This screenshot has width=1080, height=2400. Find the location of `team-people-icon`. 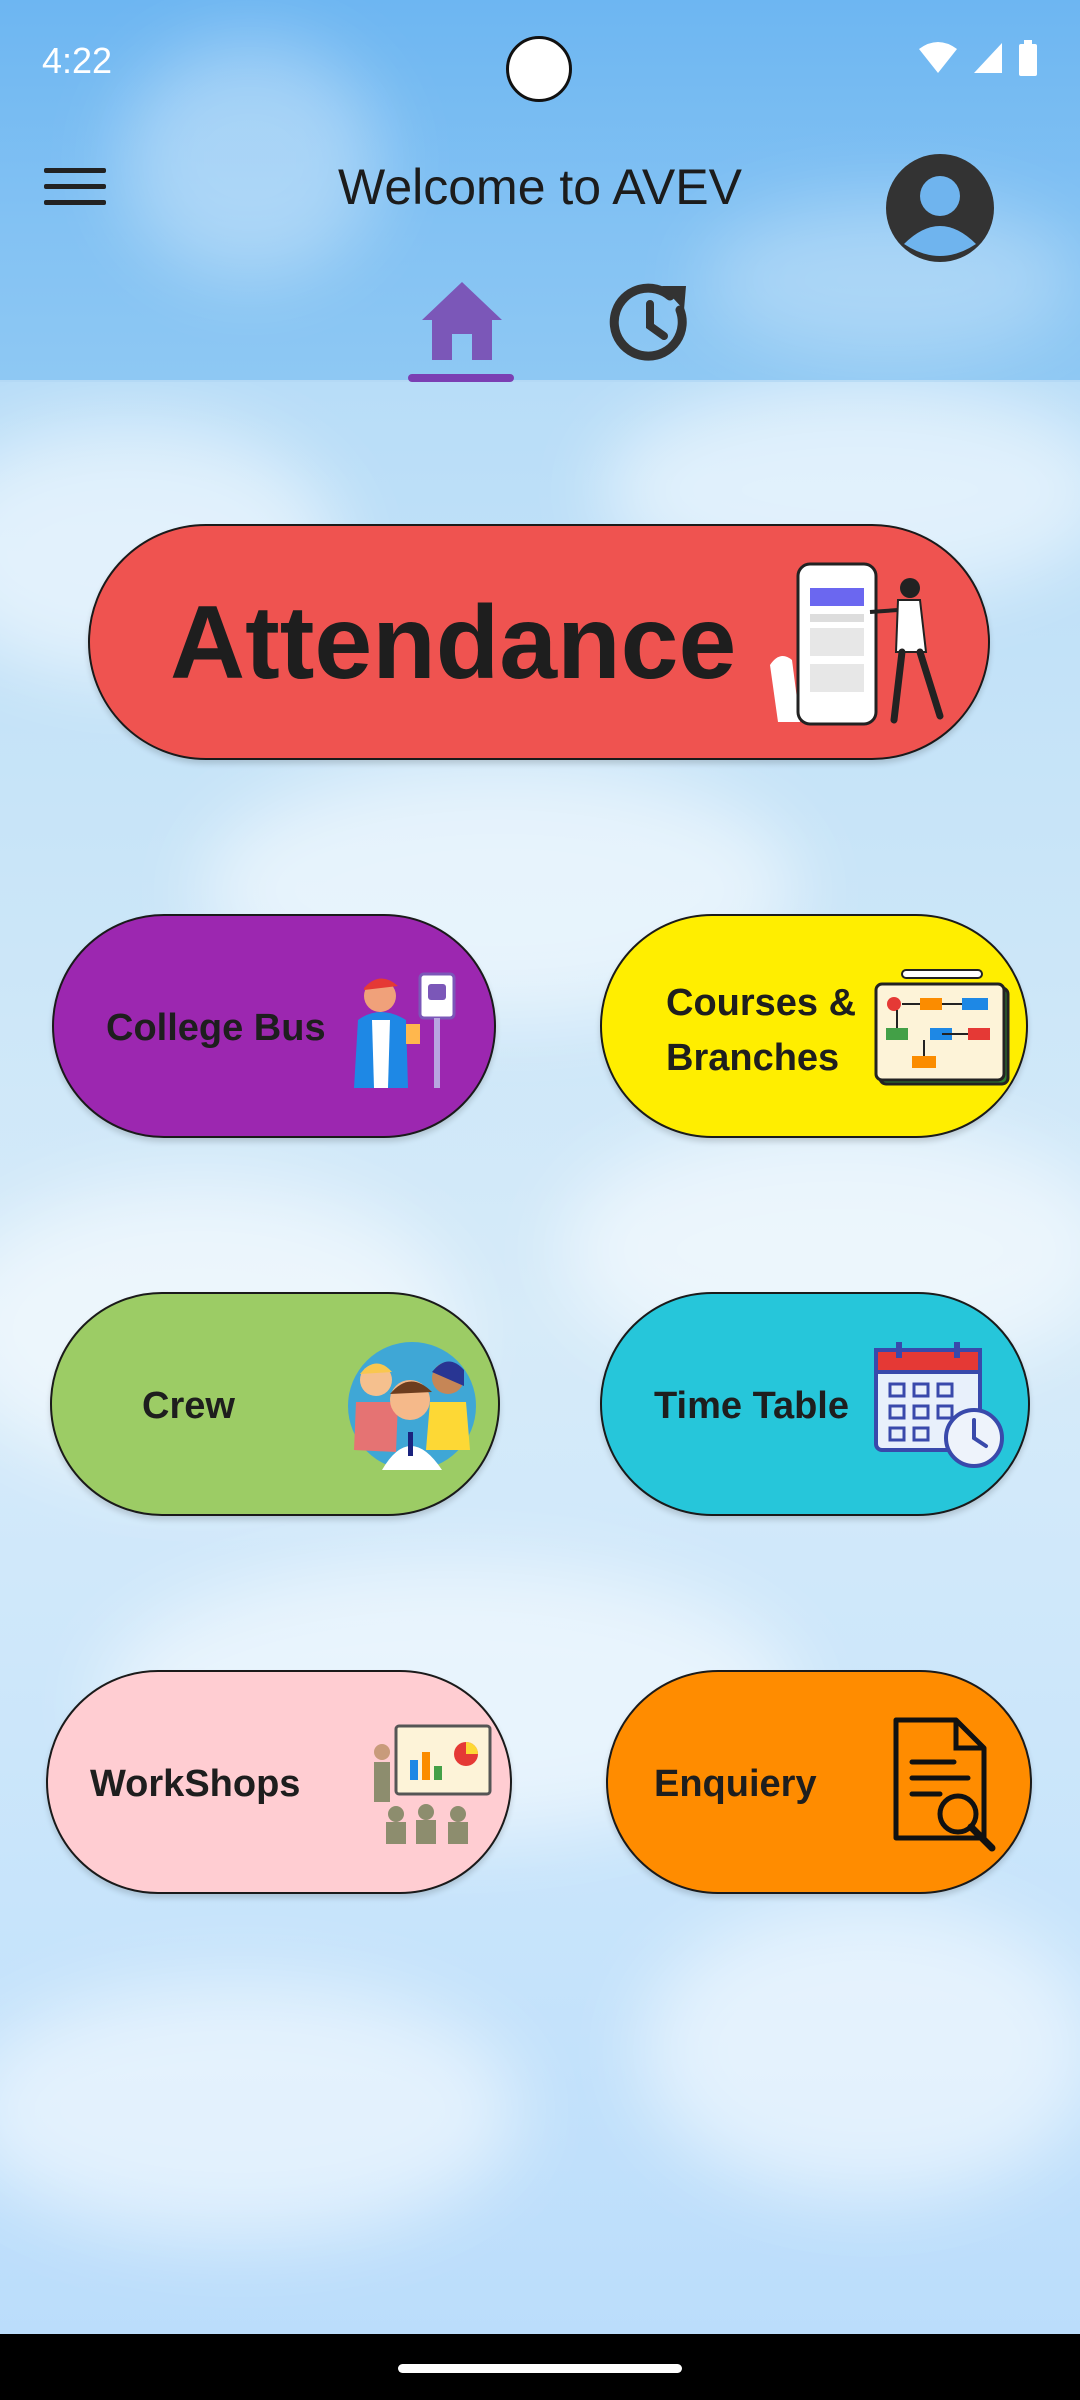

team-people-icon is located at coordinates (412, 1406).